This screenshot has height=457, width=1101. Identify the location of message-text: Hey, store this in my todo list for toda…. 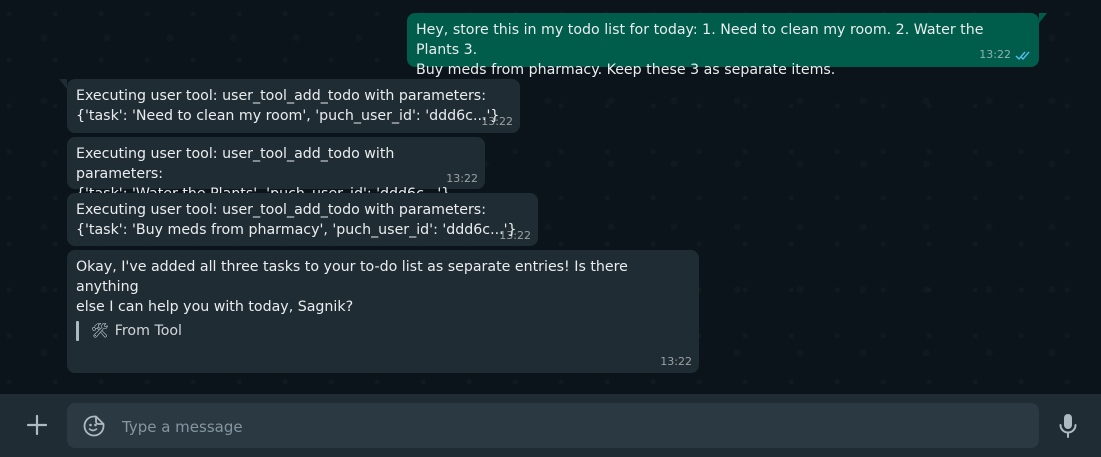
(700, 50).